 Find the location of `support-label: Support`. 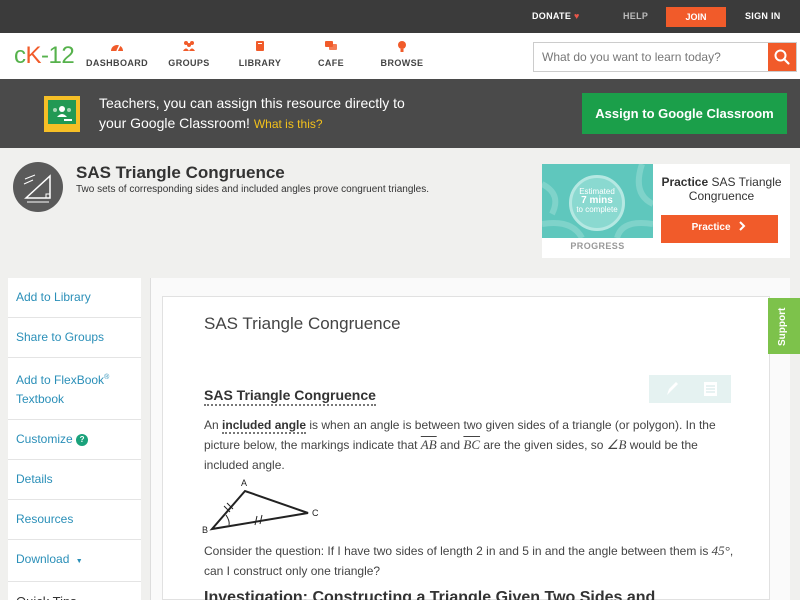

support-label: Support is located at coordinates (782, 326).